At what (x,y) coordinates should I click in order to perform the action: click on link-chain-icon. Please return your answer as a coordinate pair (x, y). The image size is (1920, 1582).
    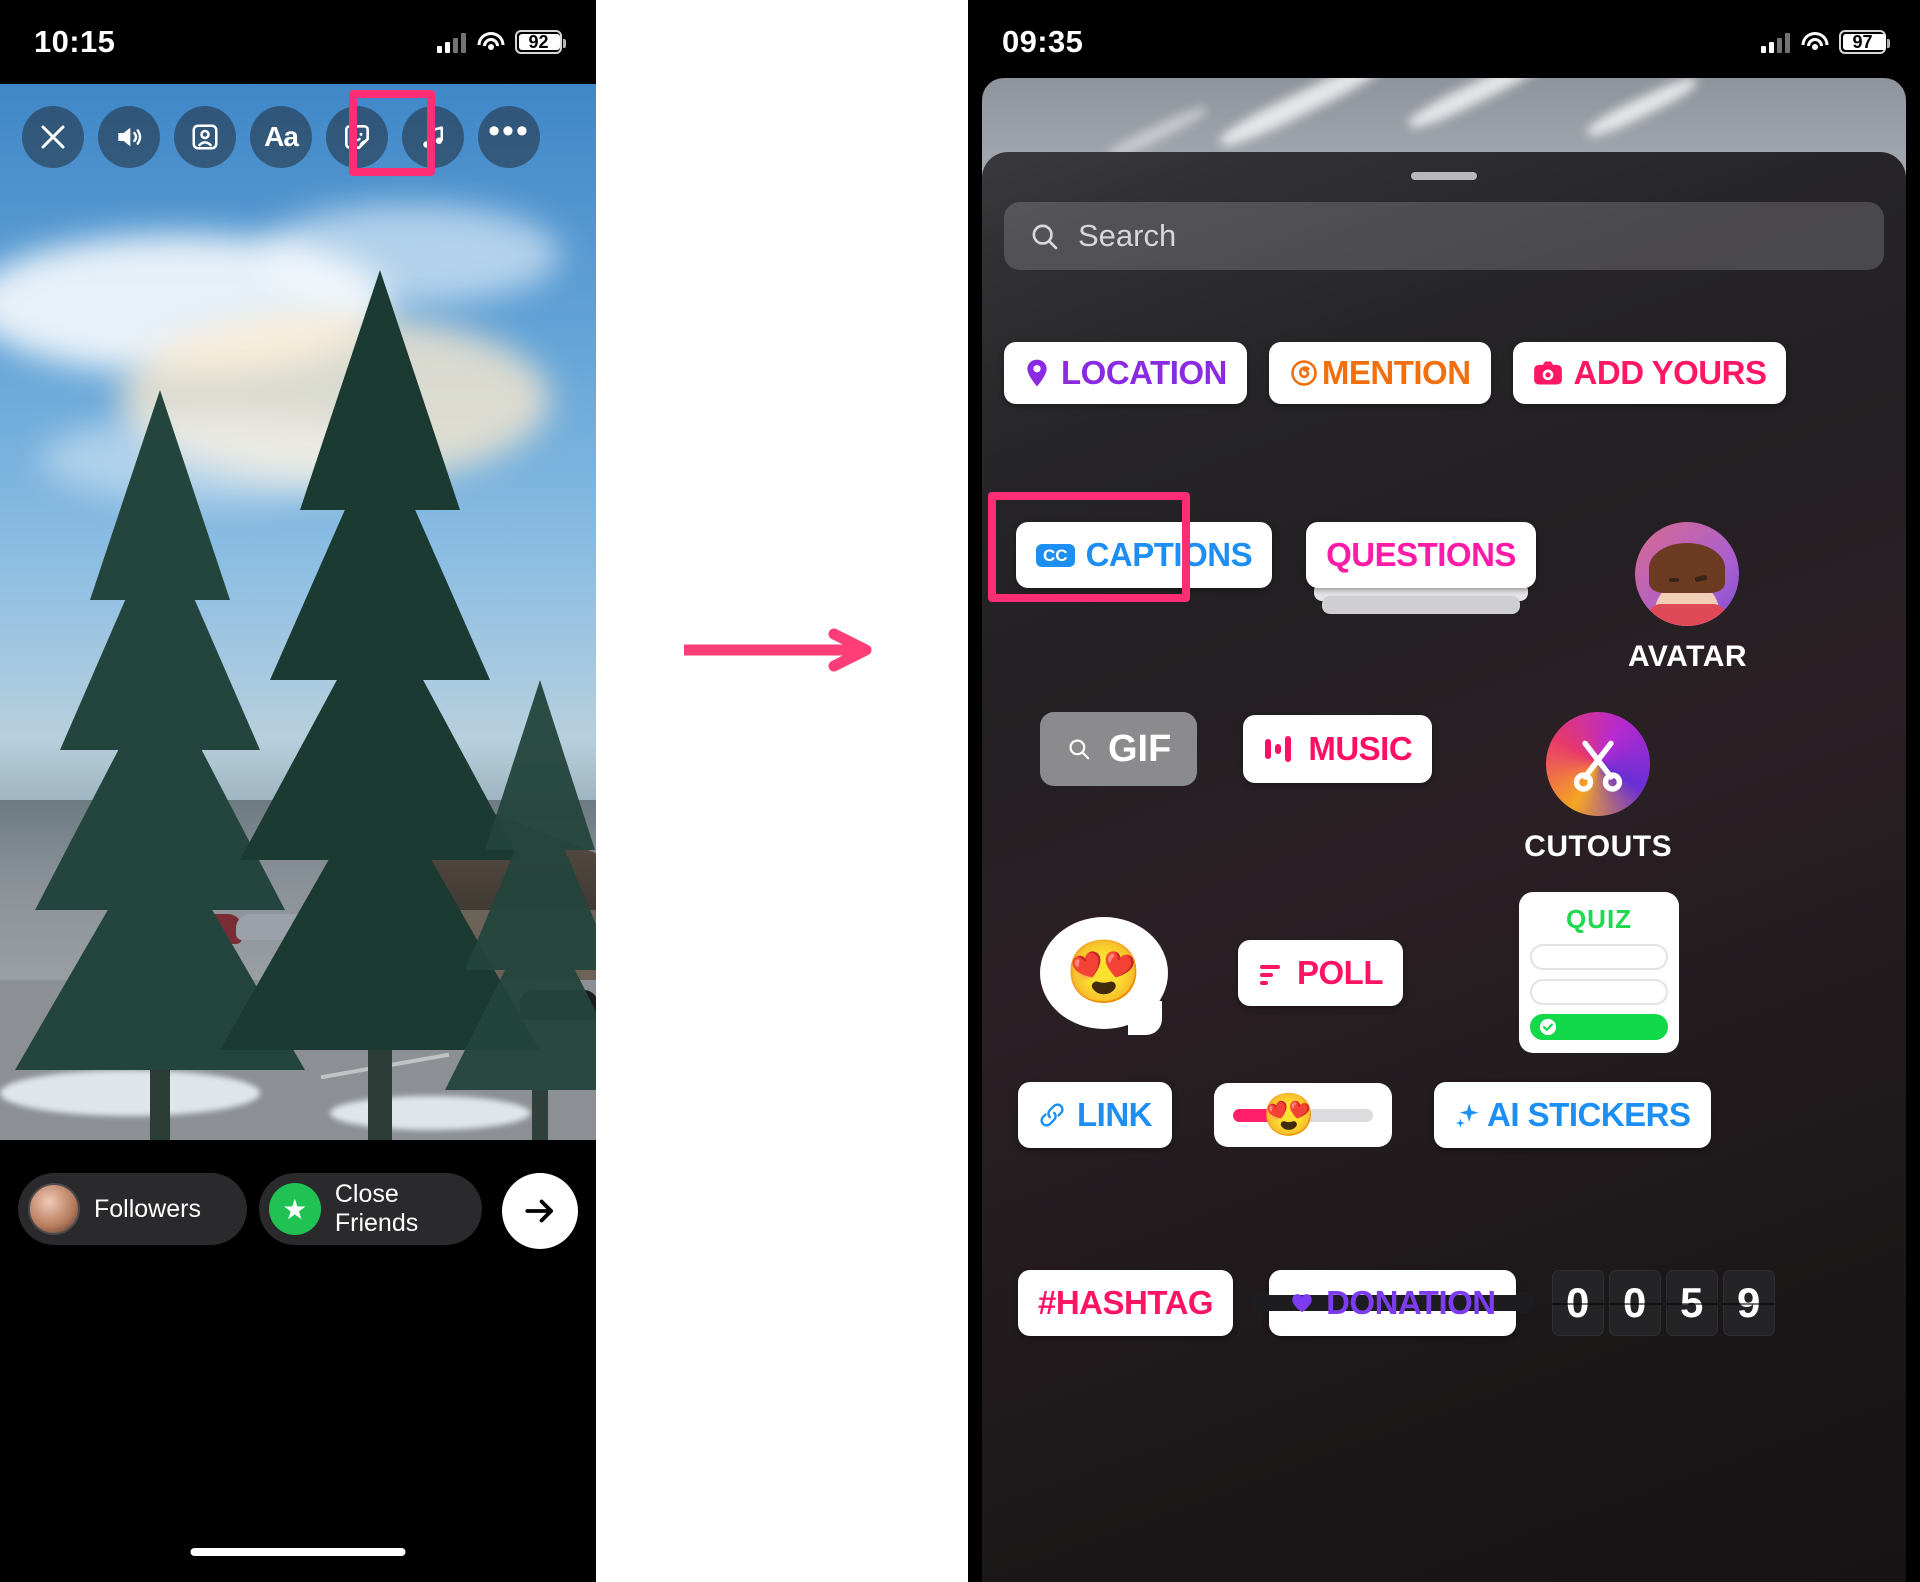
    Looking at the image, I should click on (1052, 1115).